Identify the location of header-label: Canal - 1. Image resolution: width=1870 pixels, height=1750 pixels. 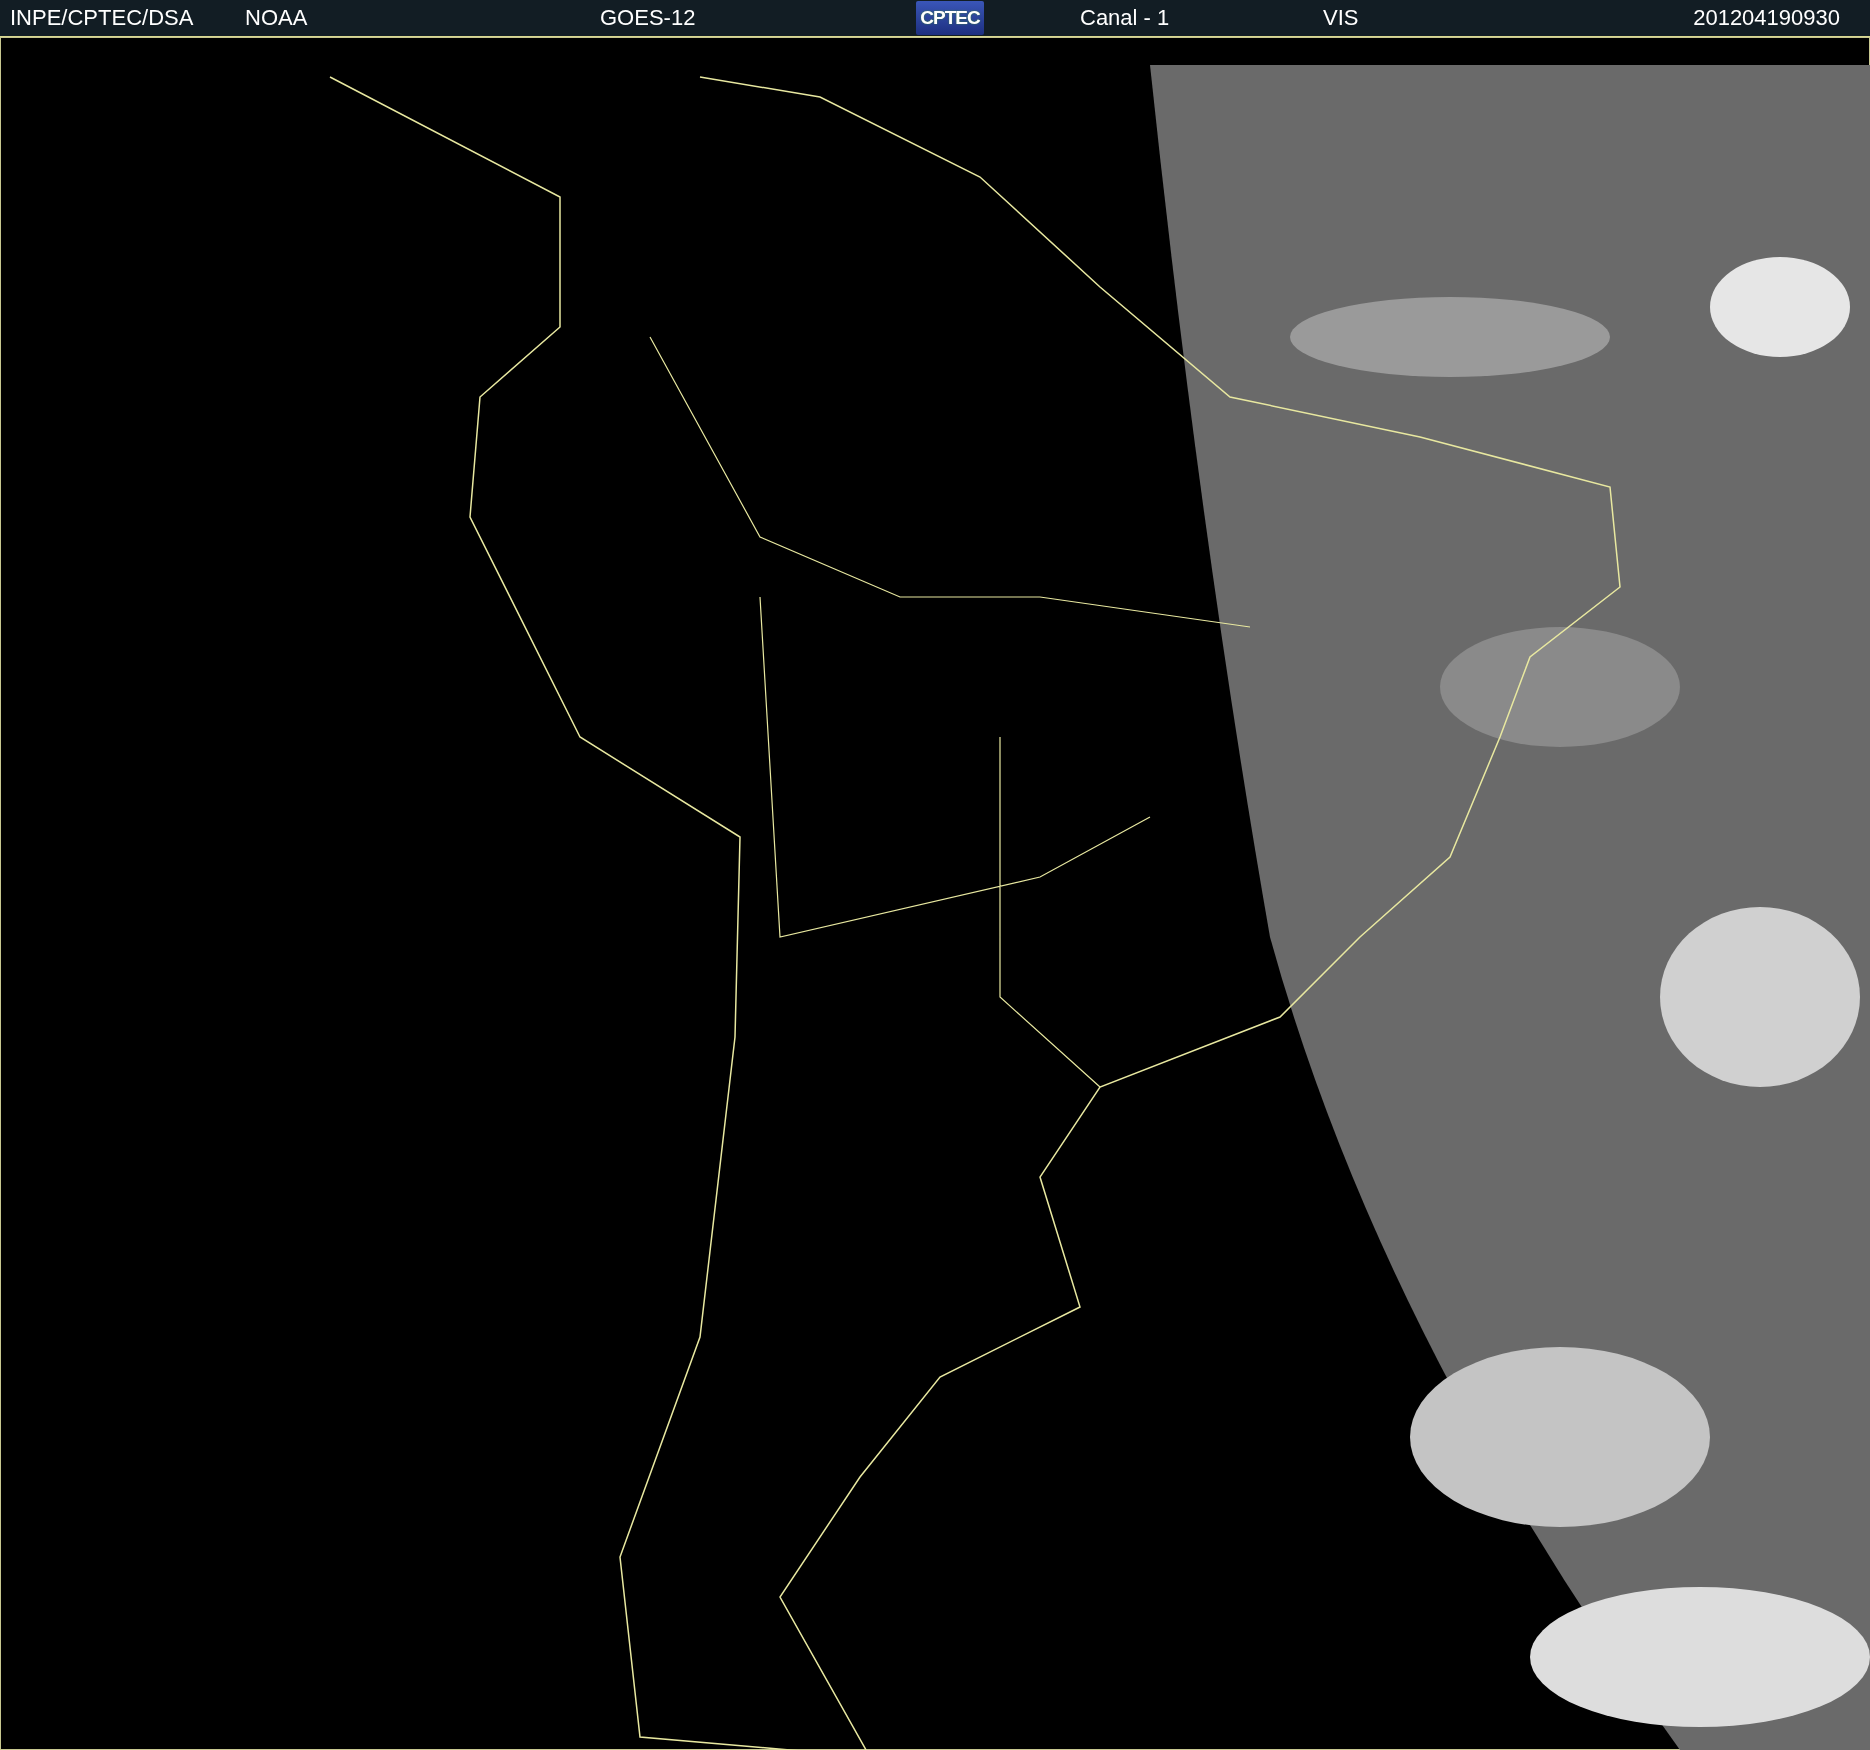
(1125, 18).